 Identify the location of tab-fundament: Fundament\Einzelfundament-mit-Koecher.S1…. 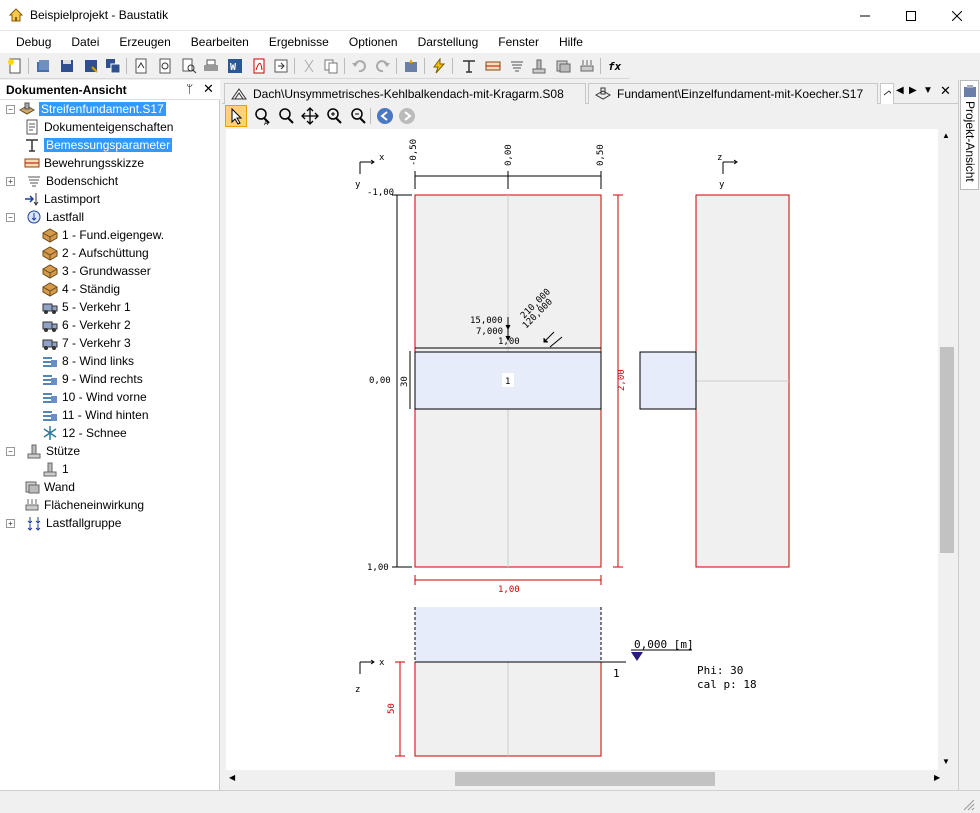
(733, 93).